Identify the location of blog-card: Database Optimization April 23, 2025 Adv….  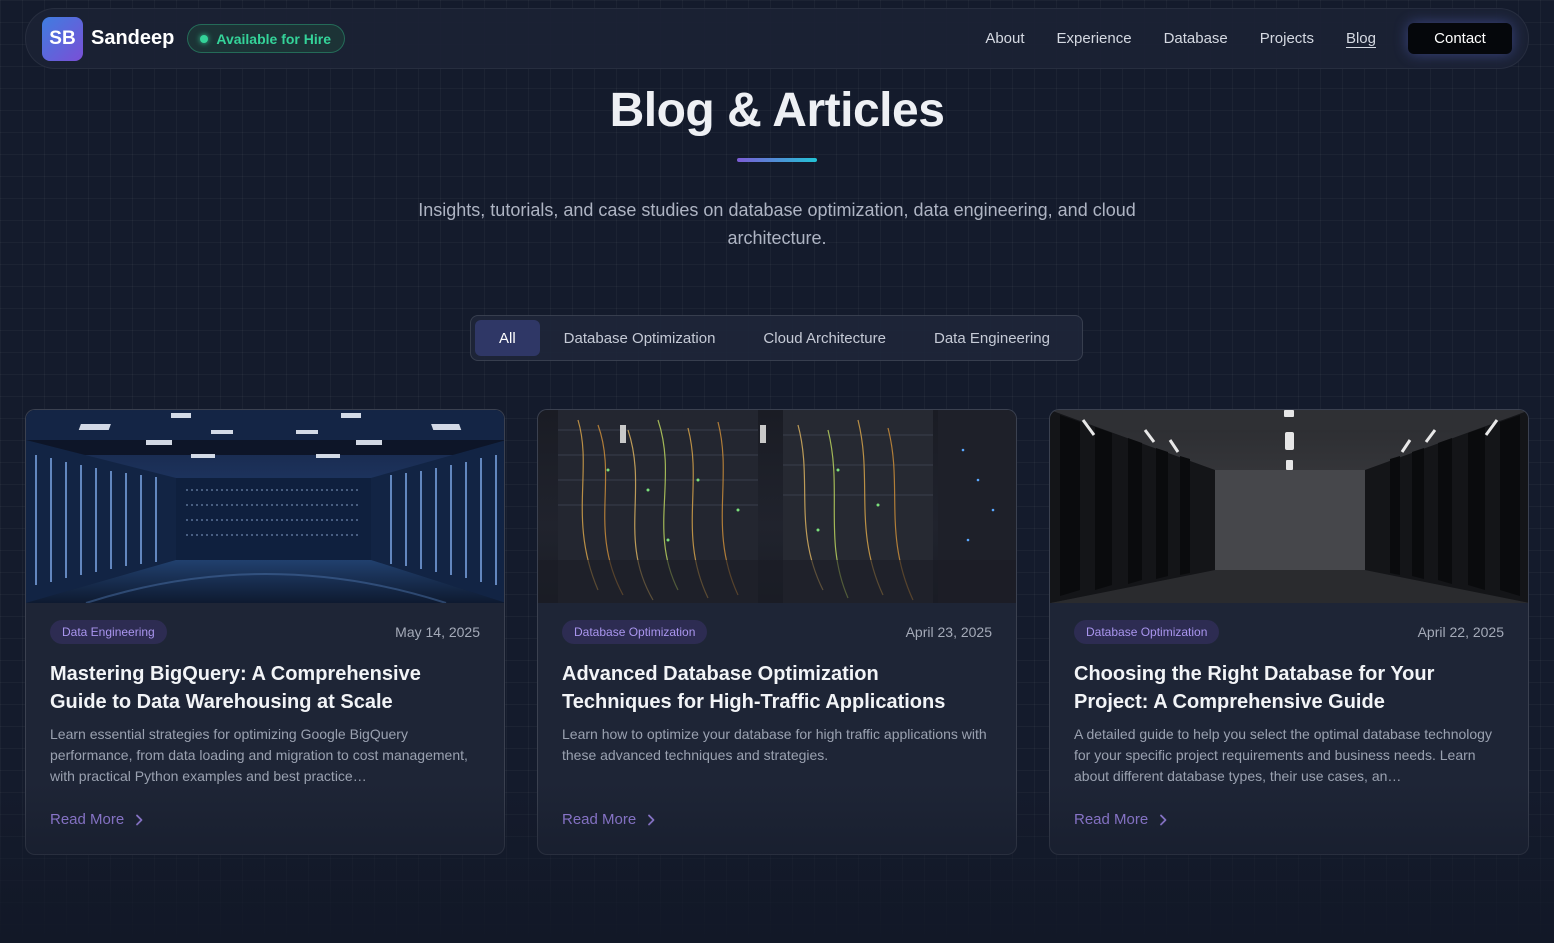
(777, 632).